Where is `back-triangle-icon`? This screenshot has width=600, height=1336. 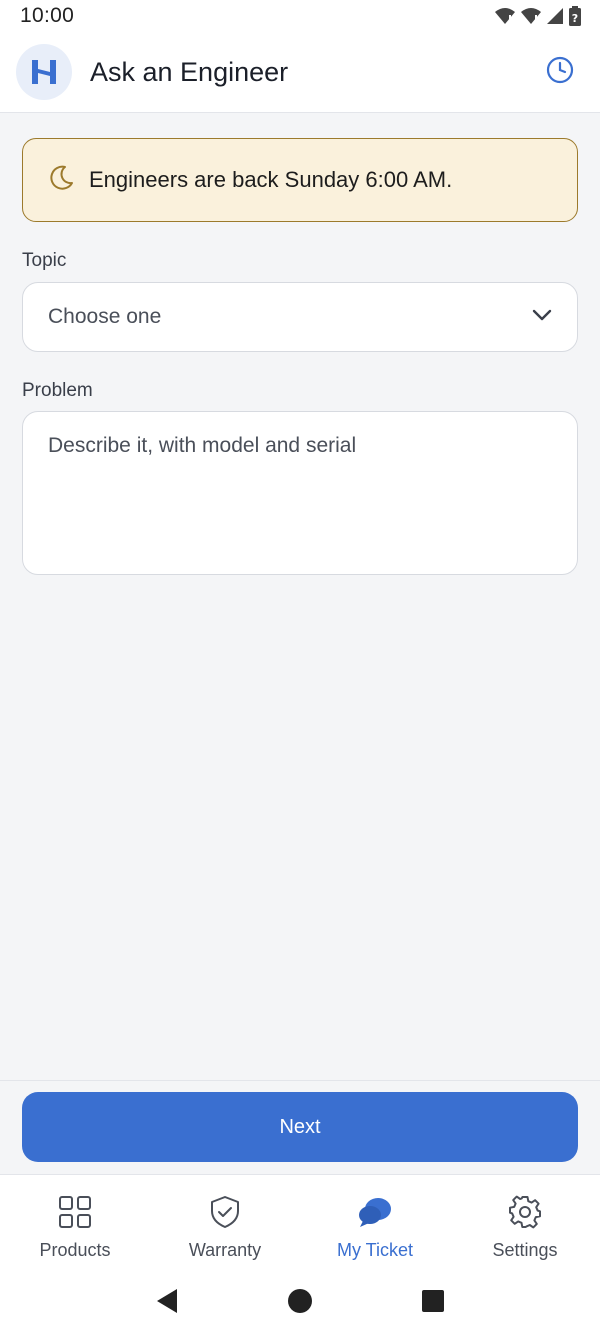
back-triangle-icon is located at coordinates (167, 1303).